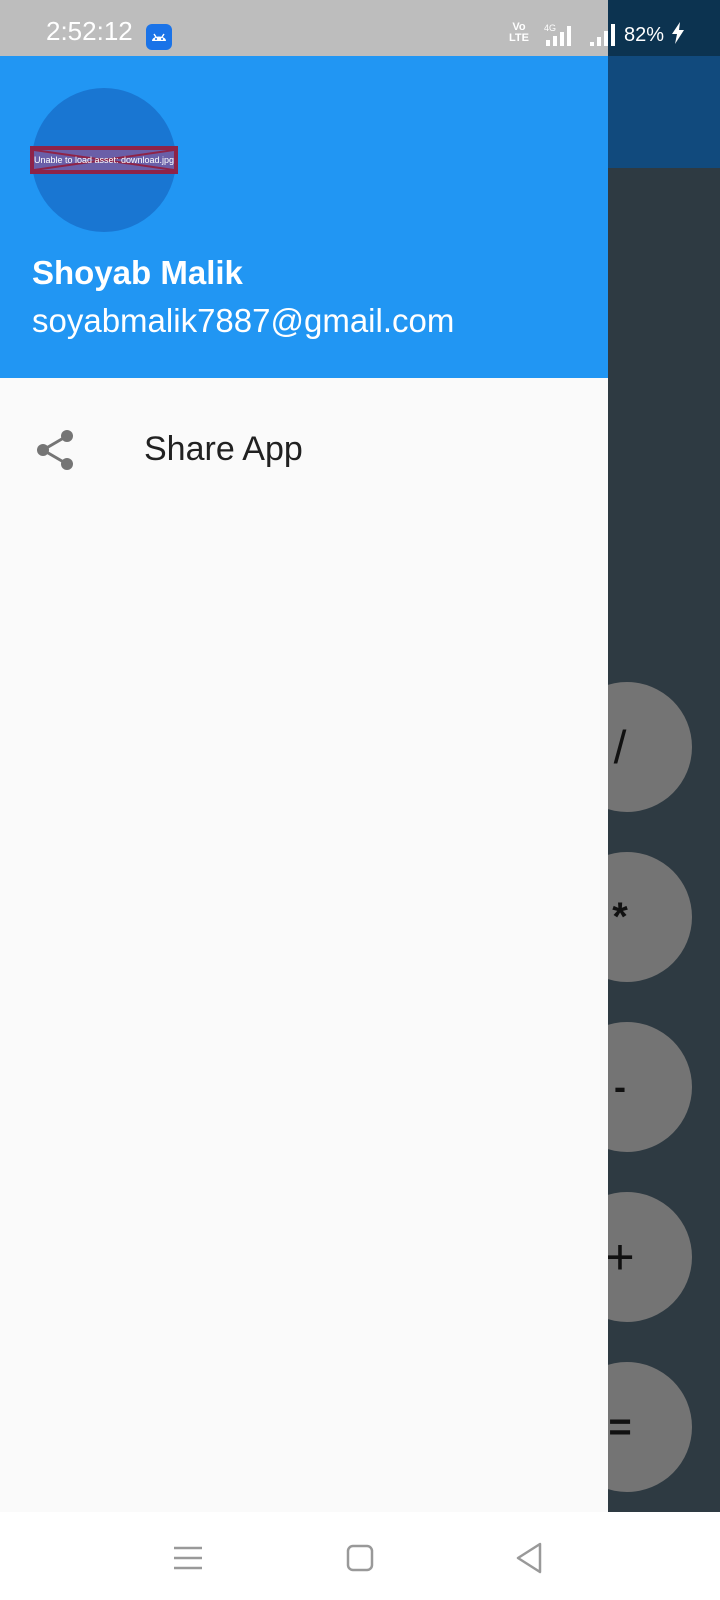 The height and width of the screenshot is (1600, 720). I want to click on menu-icon, so click(188, 1558).